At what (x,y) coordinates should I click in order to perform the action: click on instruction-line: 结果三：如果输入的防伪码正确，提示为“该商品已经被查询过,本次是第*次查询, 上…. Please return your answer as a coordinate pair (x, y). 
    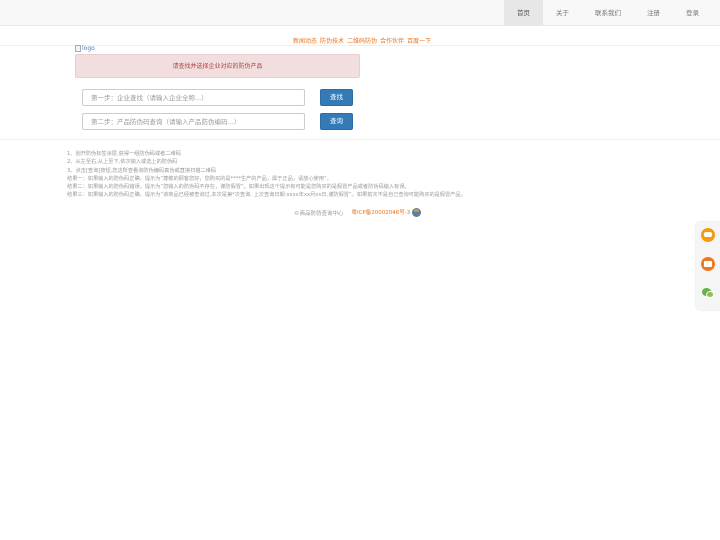
    Looking at the image, I should click on (266, 195).